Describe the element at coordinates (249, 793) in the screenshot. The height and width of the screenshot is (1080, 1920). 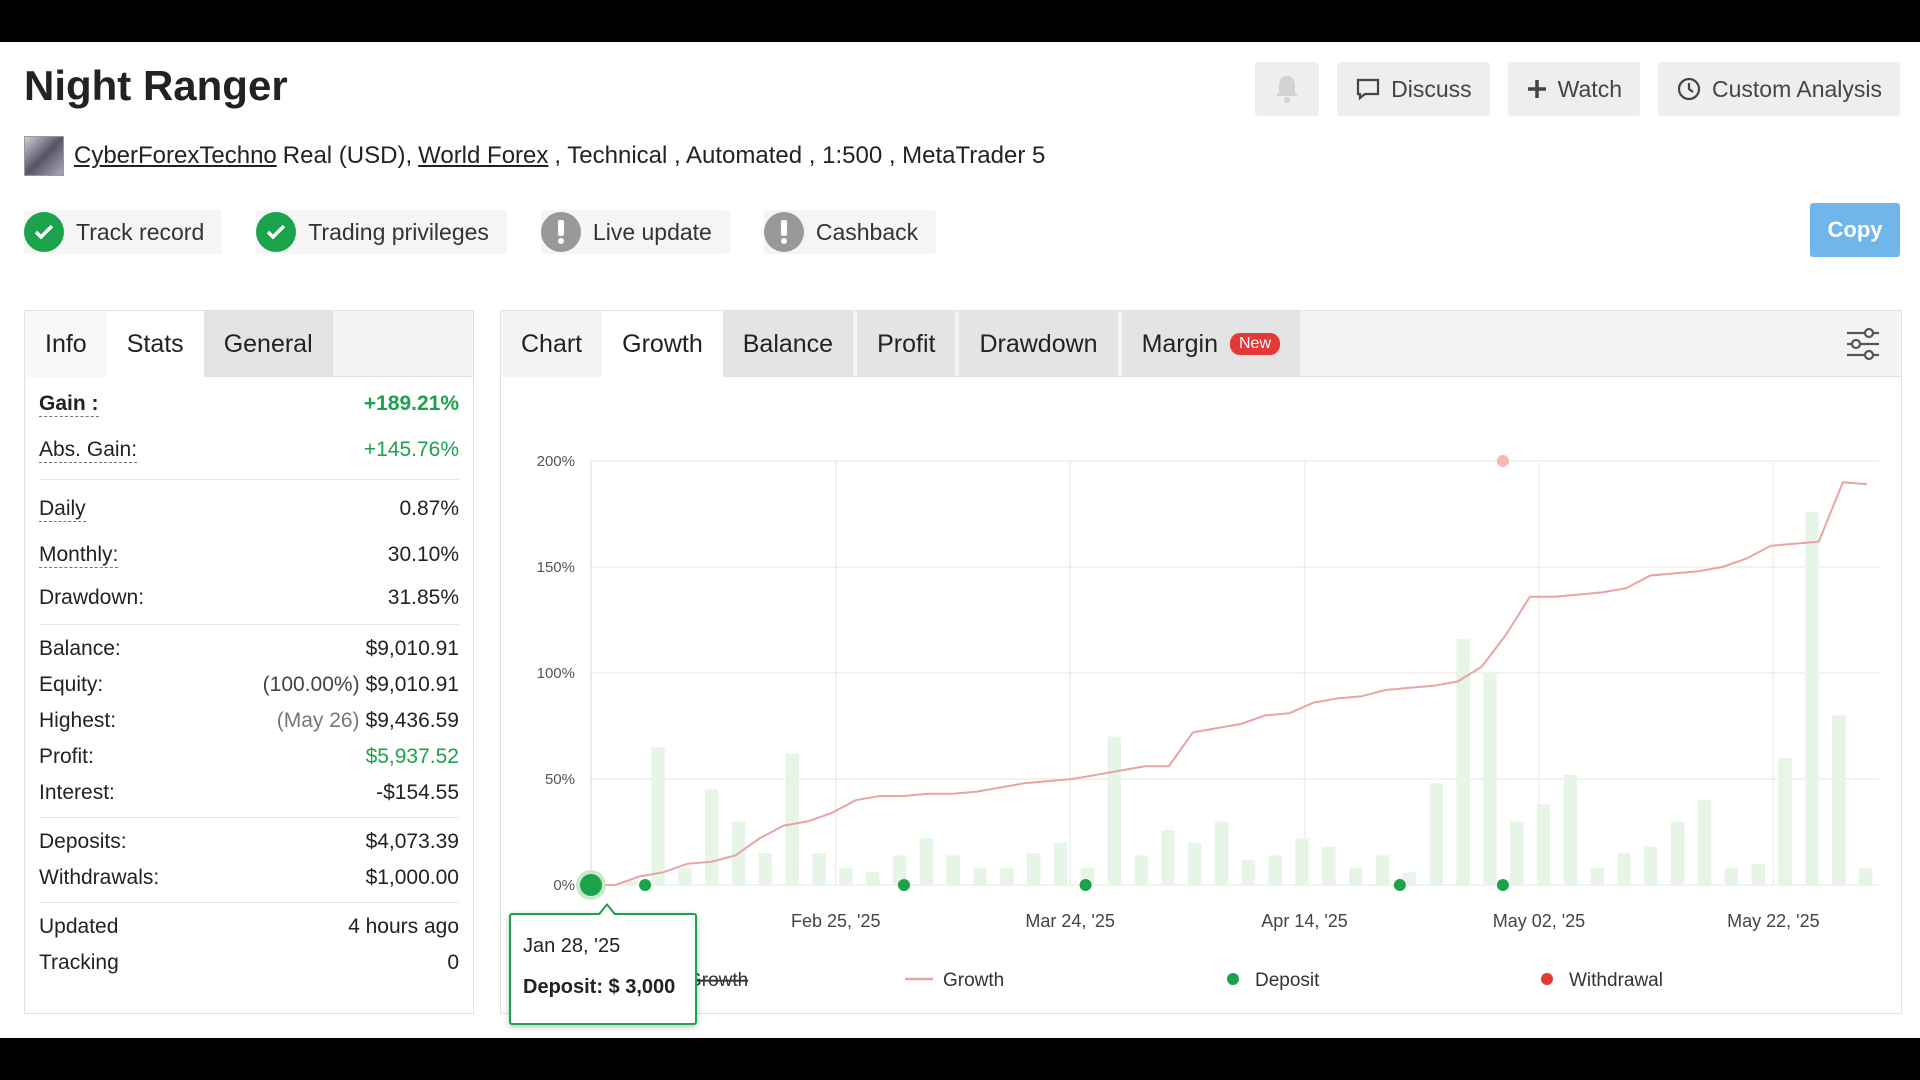
I see `stat-interest: Interest: -$154.55` at that location.